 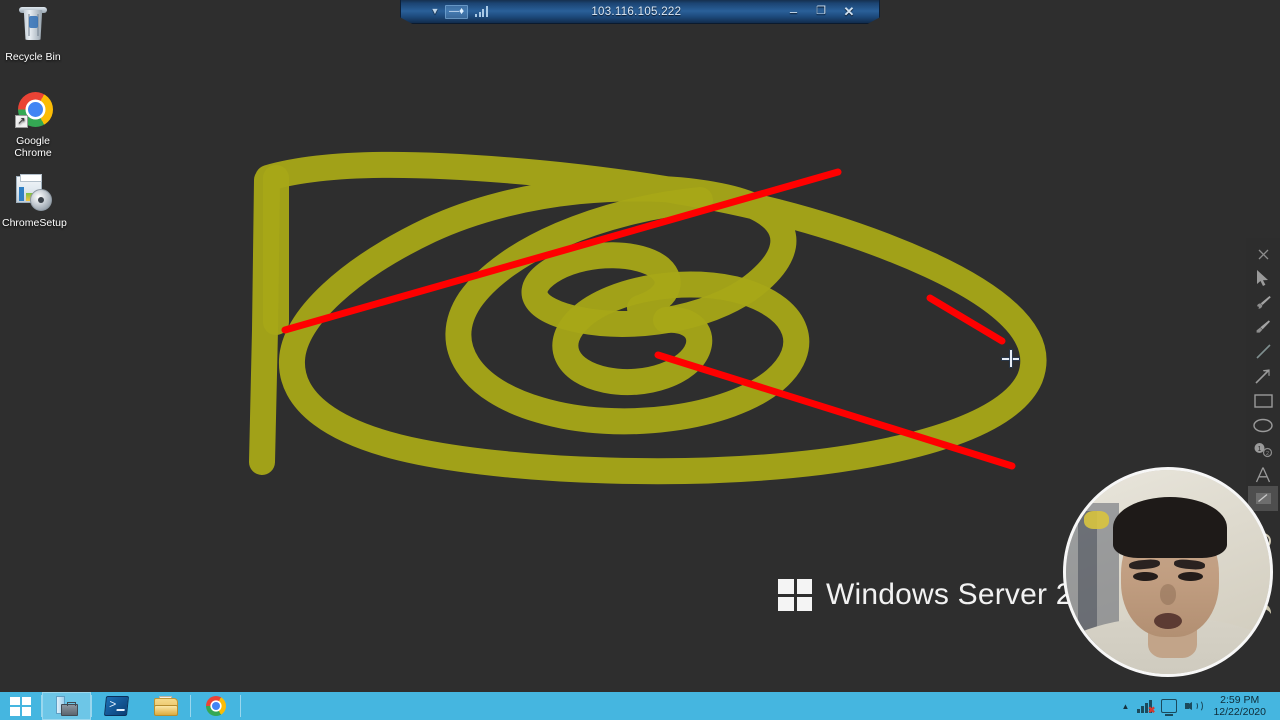 What do you see at coordinates (1263, 327) in the screenshot?
I see `highlighter-marker-icon` at bounding box center [1263, 327].